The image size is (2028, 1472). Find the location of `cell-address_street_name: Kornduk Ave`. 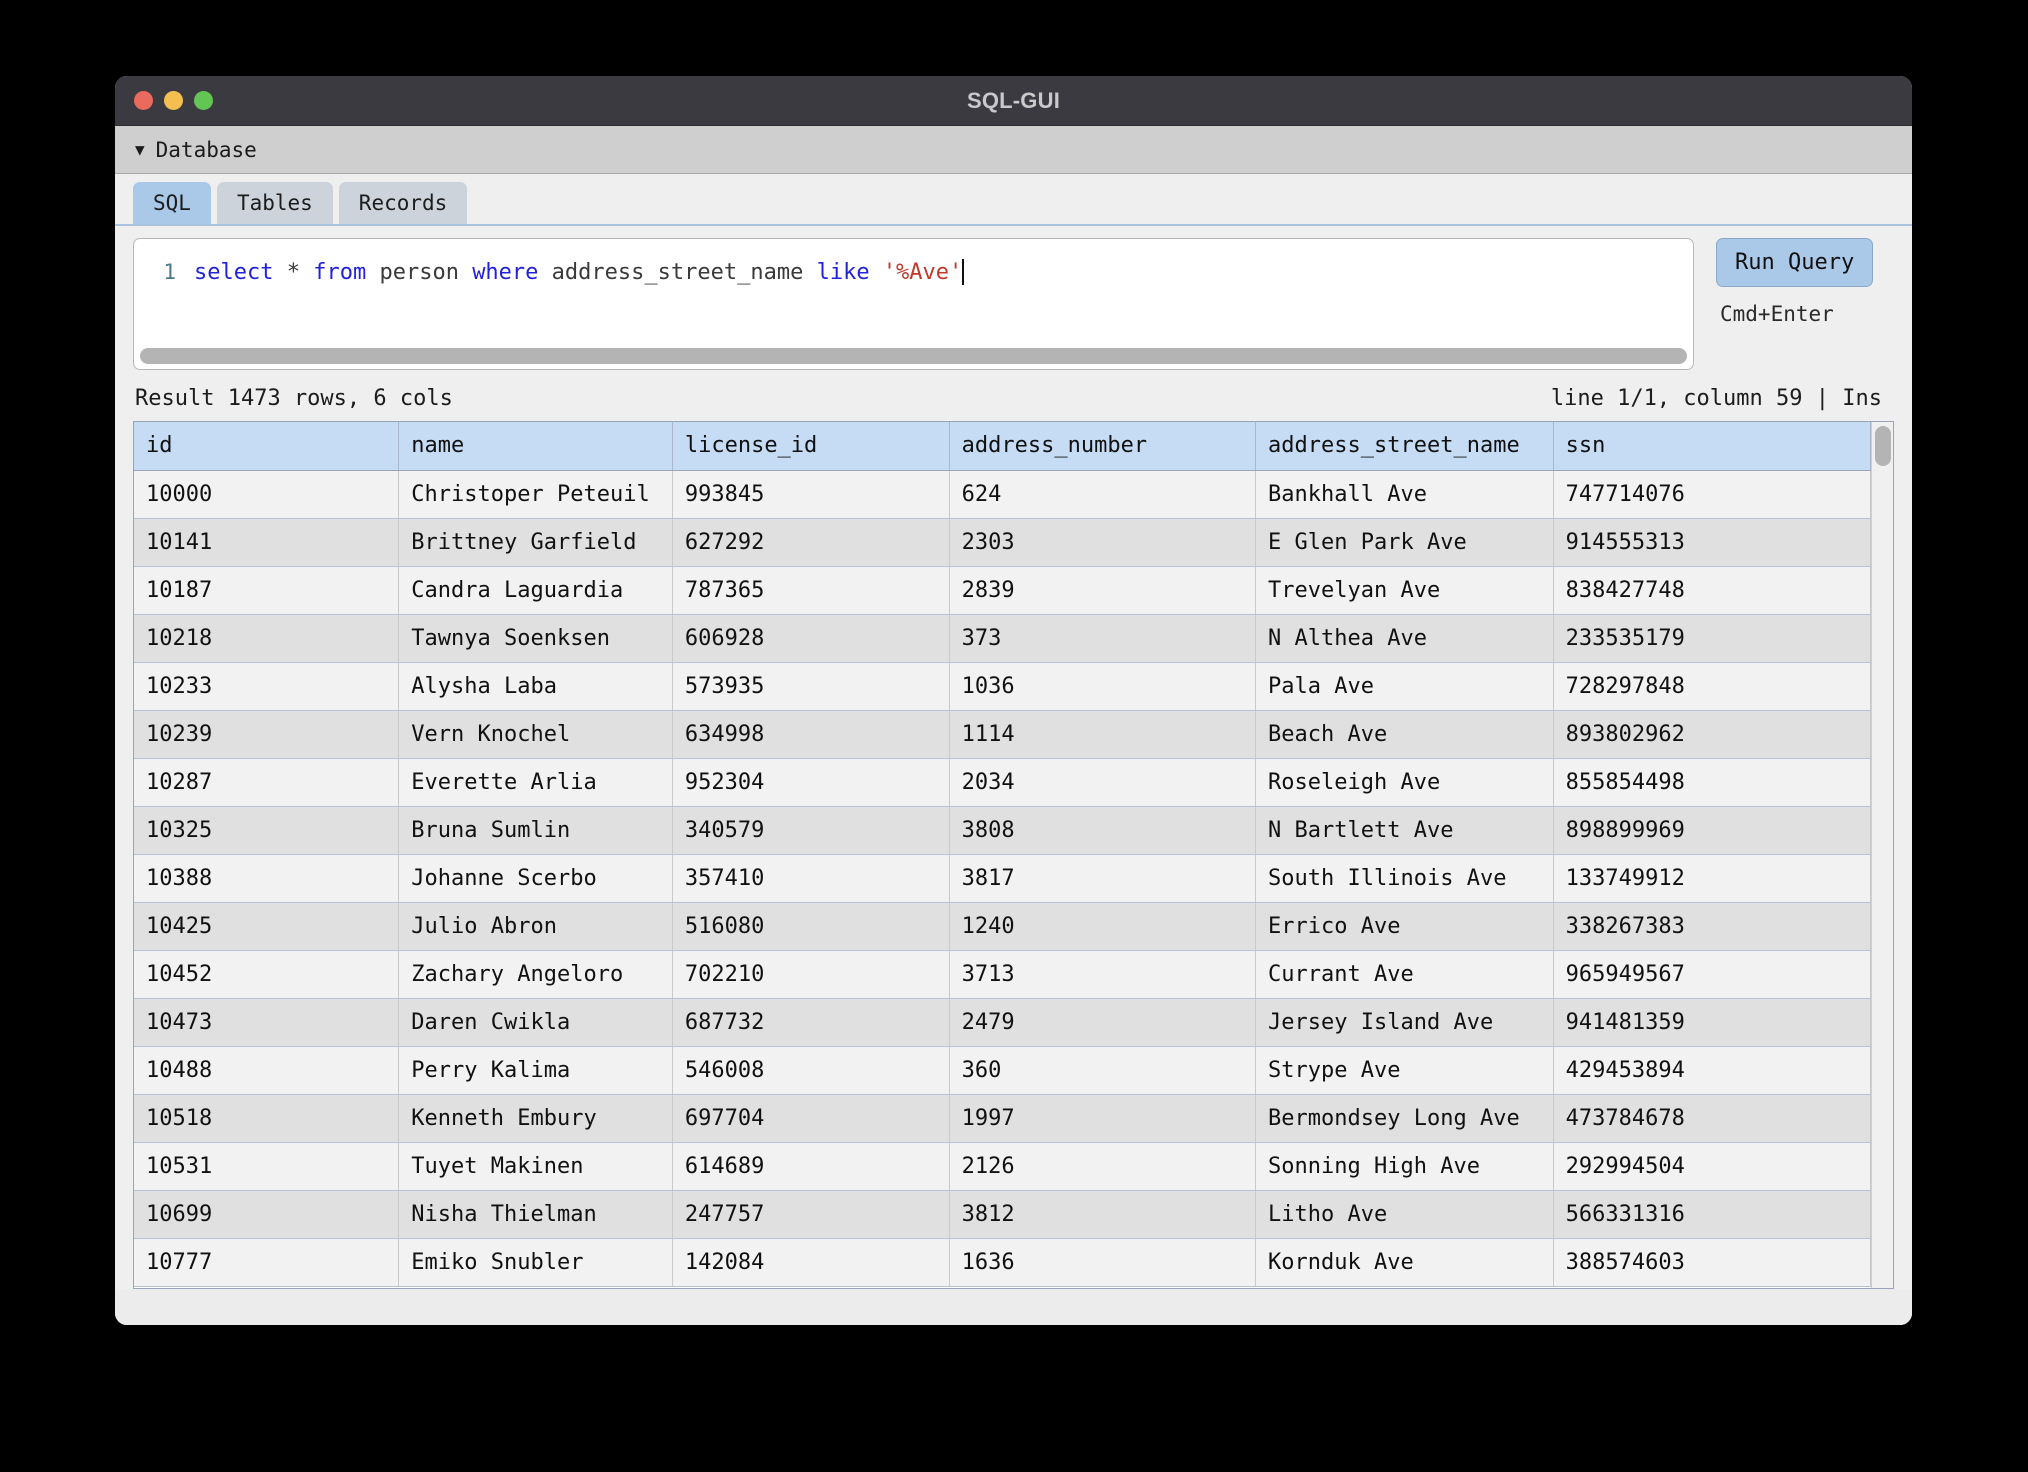

cell-address_street_name: Kornduk Ave is located at coordinates (1404, 1262).